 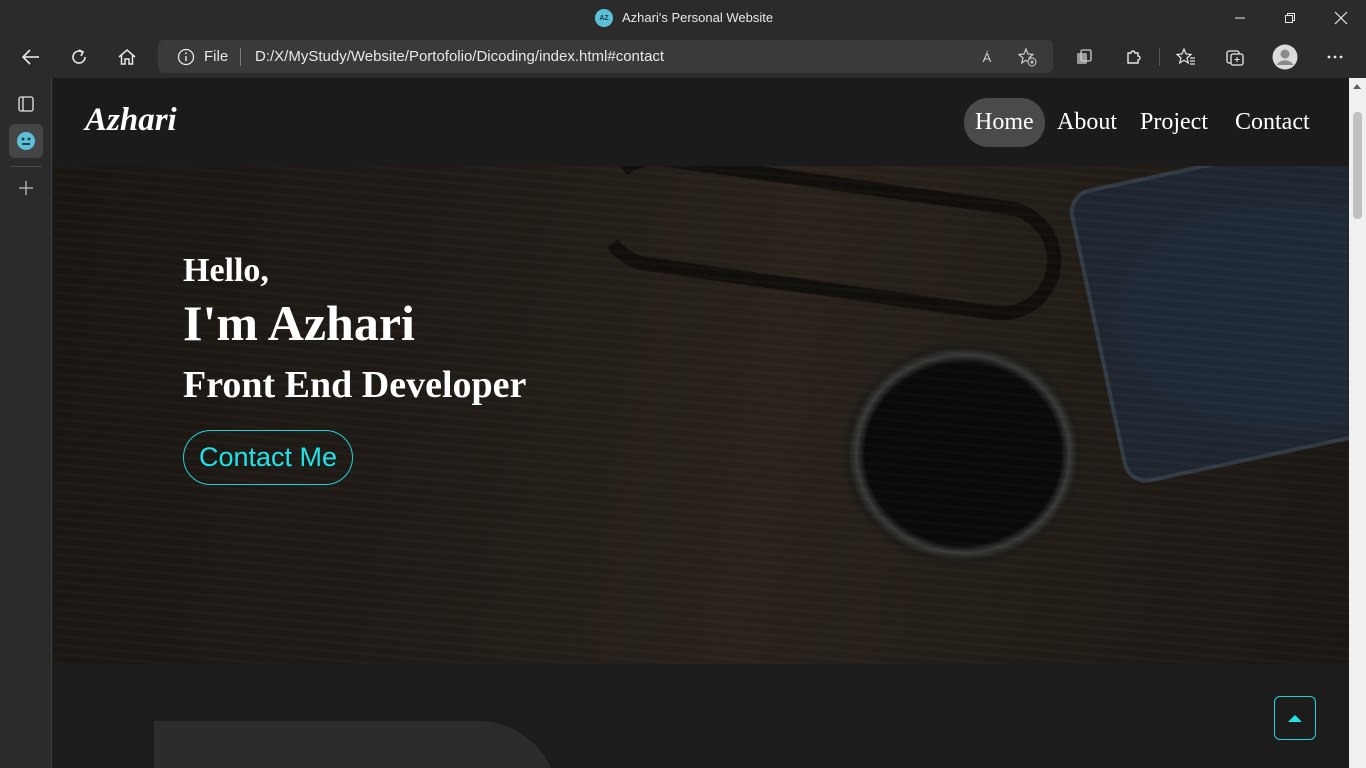 What do you see at coordinates (1357, 86) in the screenshot?
I see `scroll-up-icon` at bounding box center [1357, 86].